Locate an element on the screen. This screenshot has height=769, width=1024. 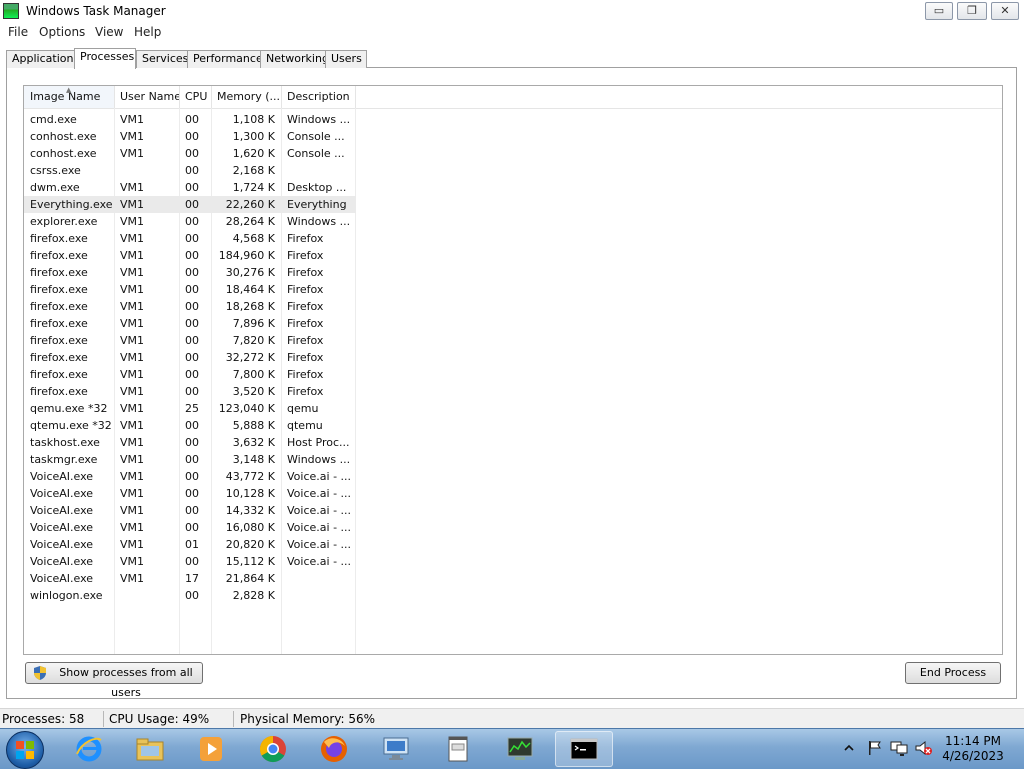
taskbar-media-player is located at coordinates (212, 749).